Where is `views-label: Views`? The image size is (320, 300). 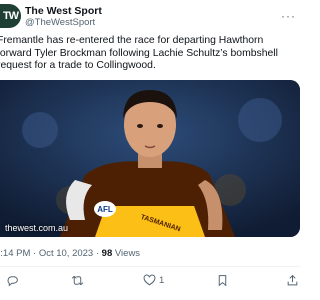 views-label: Views is located at coordinates (126, 253).